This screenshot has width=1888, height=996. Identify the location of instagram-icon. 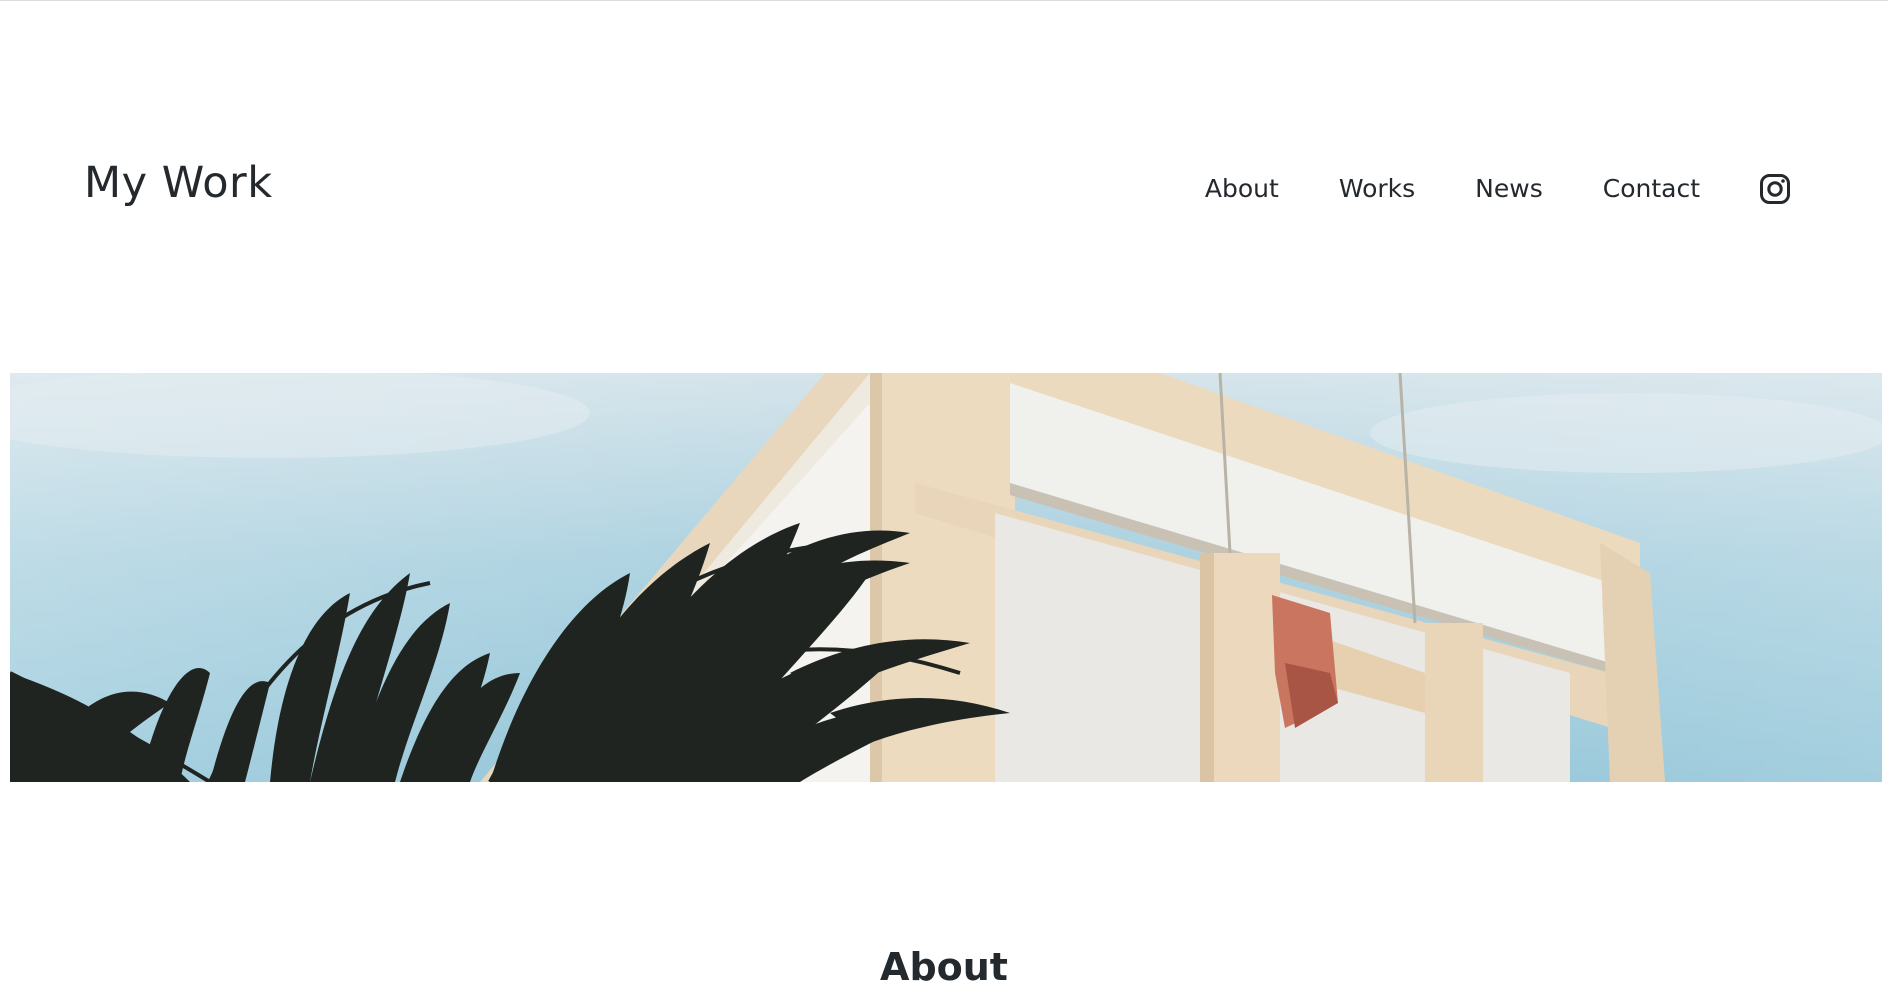
(1775, 189).